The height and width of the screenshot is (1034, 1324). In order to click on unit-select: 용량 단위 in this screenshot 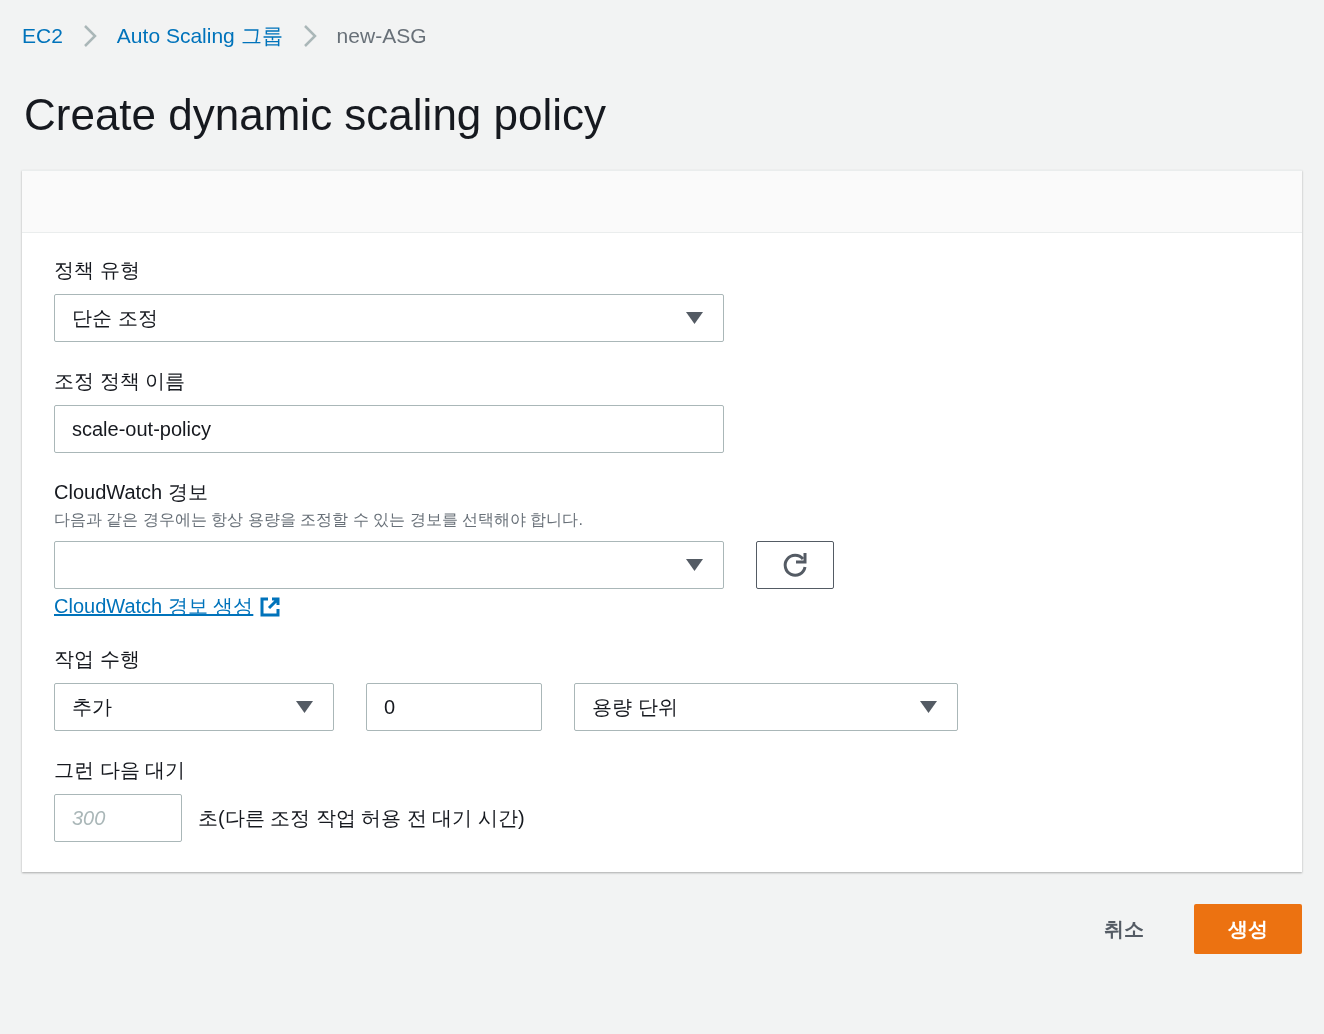, I will do `click(766, 707)`.